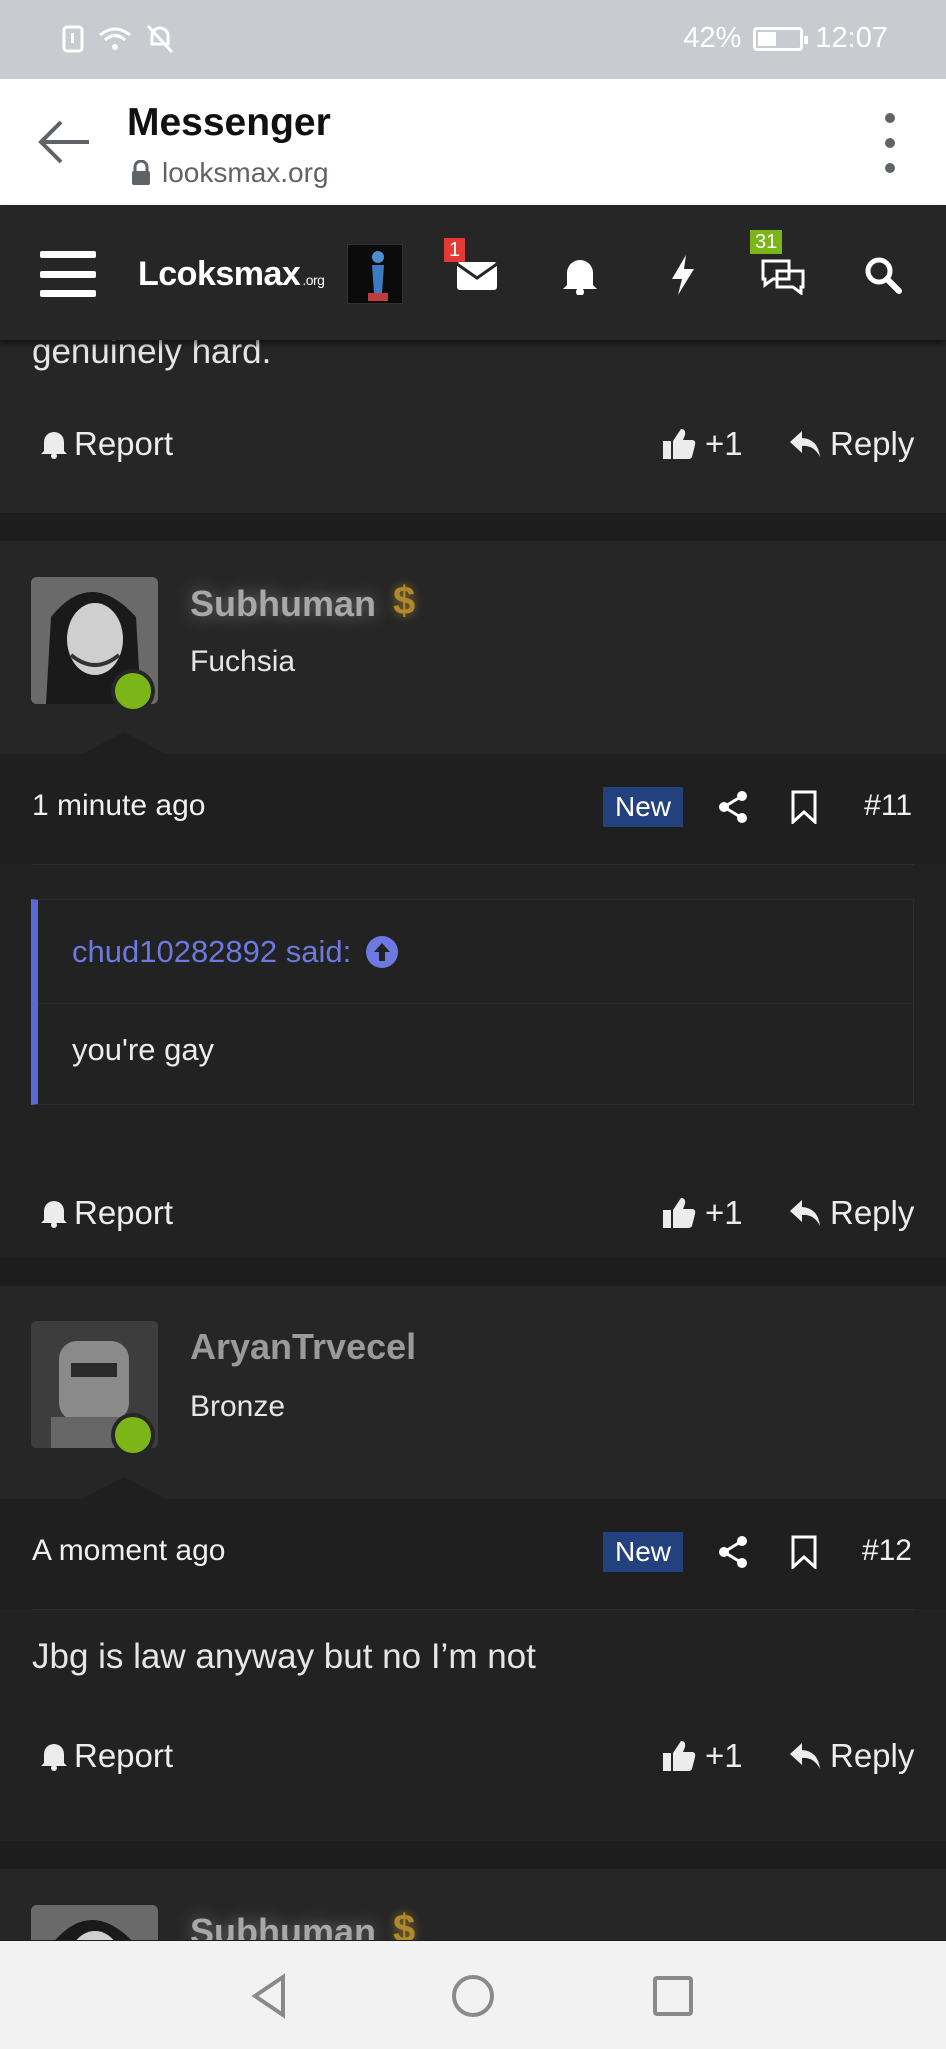 This screenshot has width=946, height=2049. I want to click on post-user-block: Subhuman $, so click(473, 1904).